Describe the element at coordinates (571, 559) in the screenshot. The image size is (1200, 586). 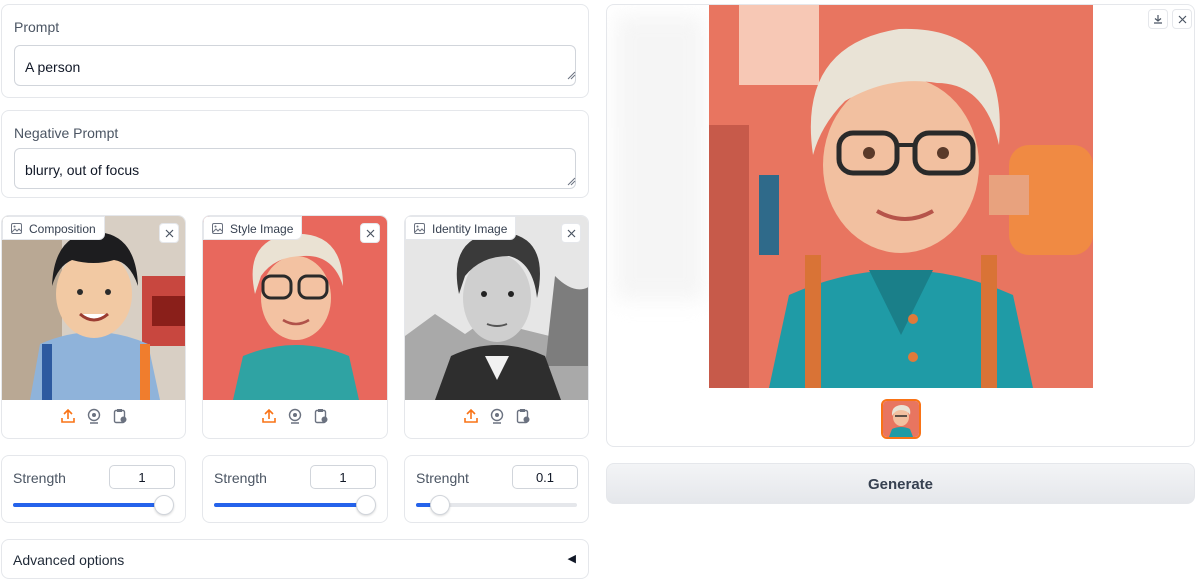
I see `collapse-arrow-icon: ◀` at that location.